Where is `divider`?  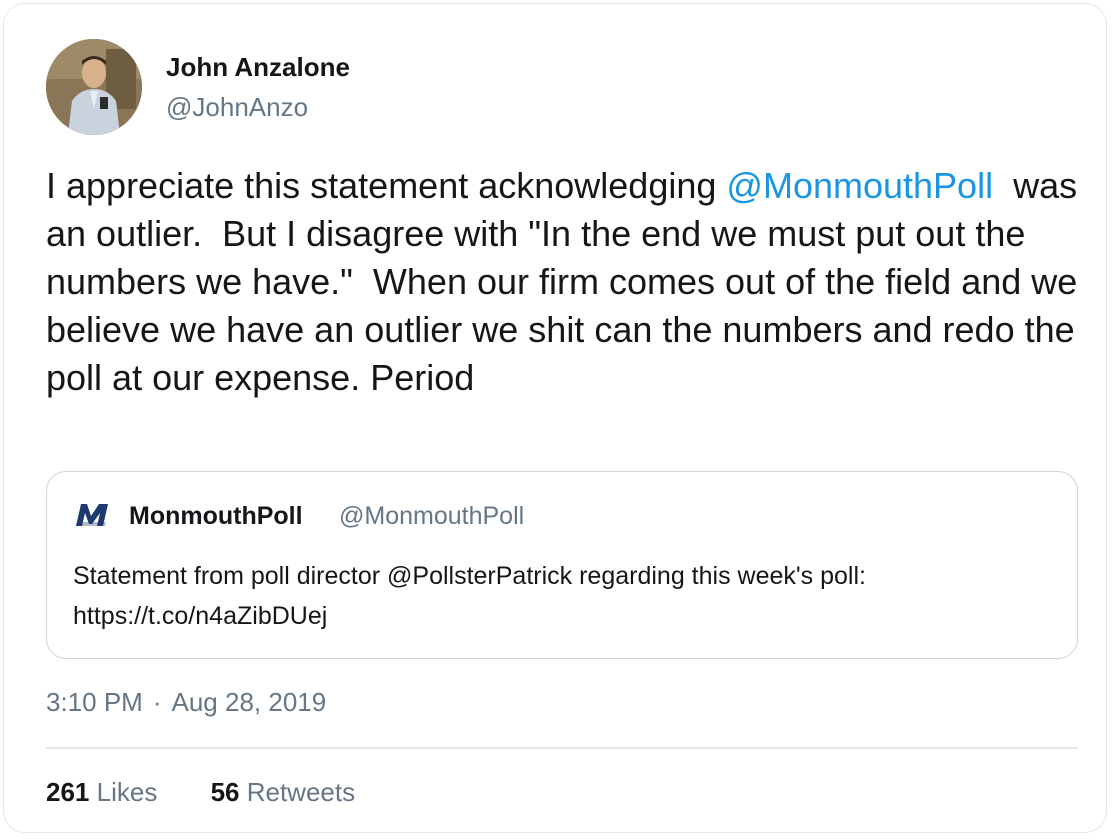
divider is located at coordinates (562, 748).